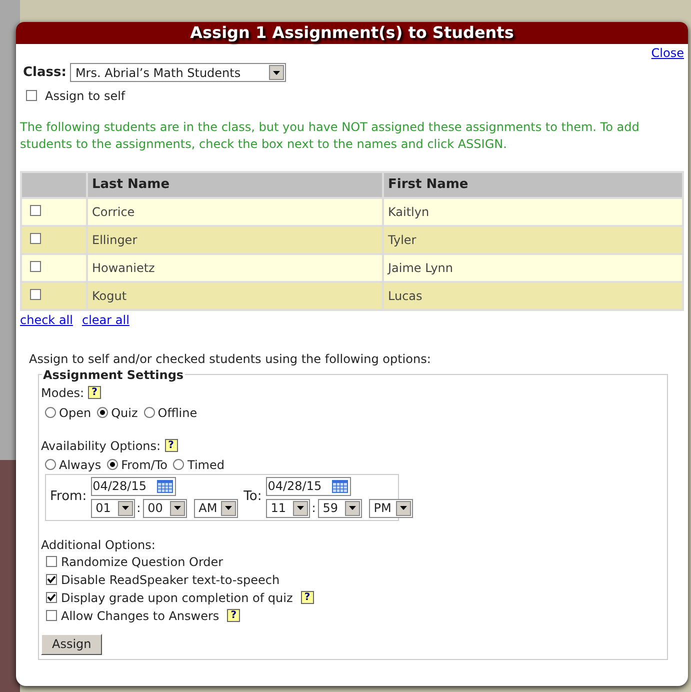 The width and height of the screenshot is (691, 692). What do you see at coordinates (113, 375) in the screenshot?
I see `settings-legend: Assignment Settings` at bounding box center [113, 375].